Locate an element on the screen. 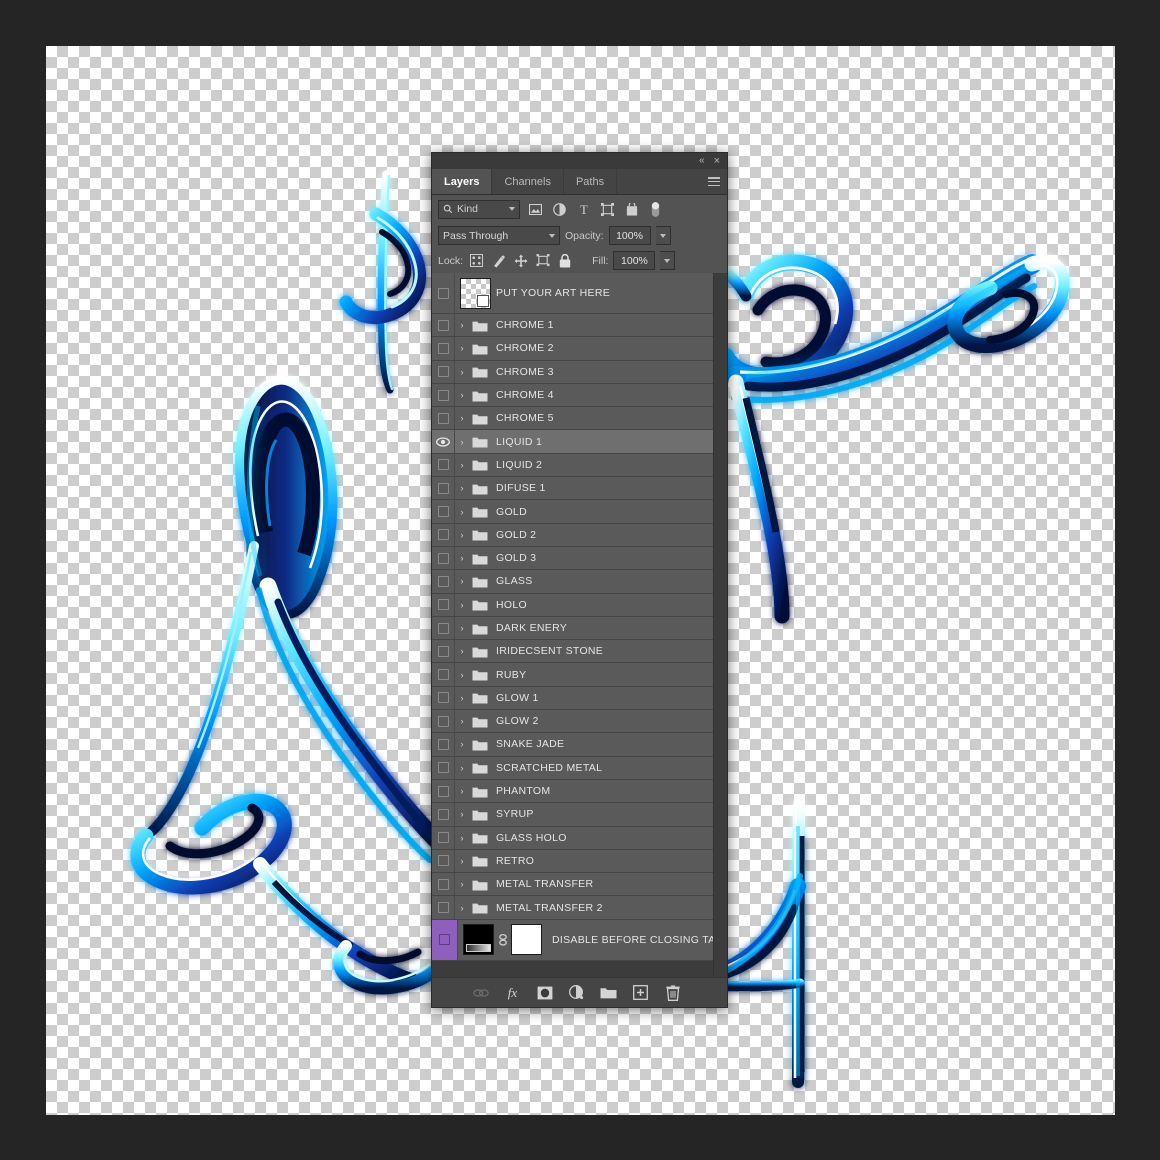 The height and width of the screenshot is (1160, 1160). opacity-stepper is located at coordinates (663, 235).